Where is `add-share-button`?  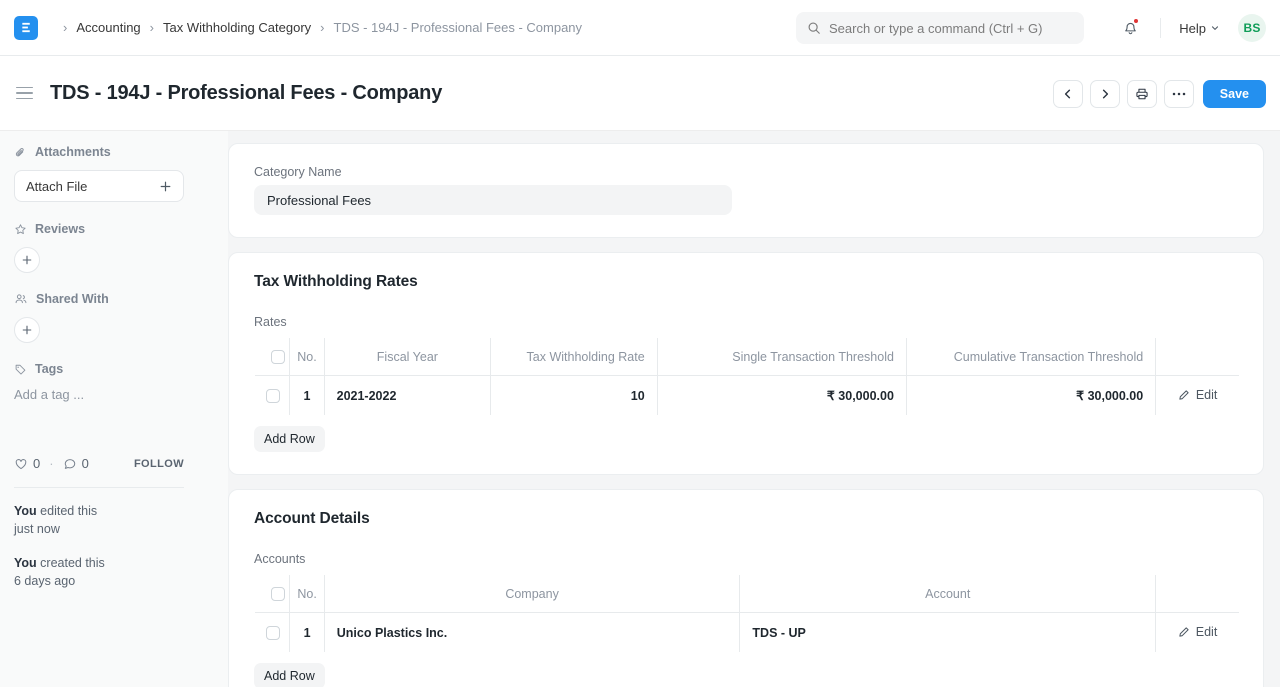 add-share-button is located at coordinates (27, 330).